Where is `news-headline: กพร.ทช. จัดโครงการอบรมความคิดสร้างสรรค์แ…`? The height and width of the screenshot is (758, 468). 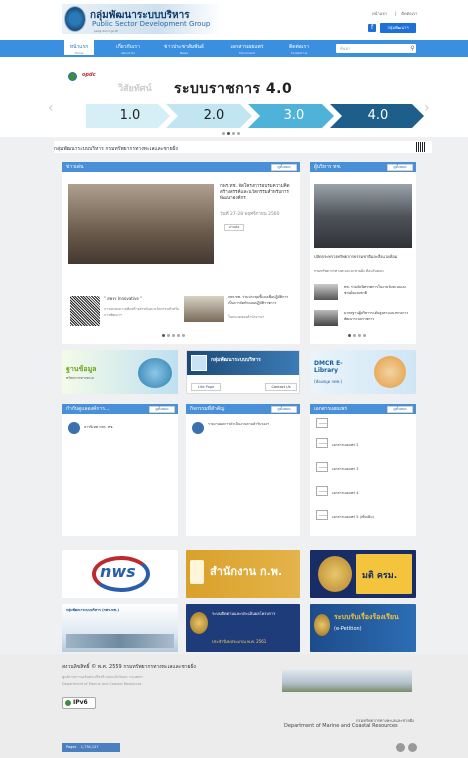 news-headline: กพร.ทช. จัดโครงการอบรมความคิดสร้างสรรค์แ… is located at coordinates (257, 193).